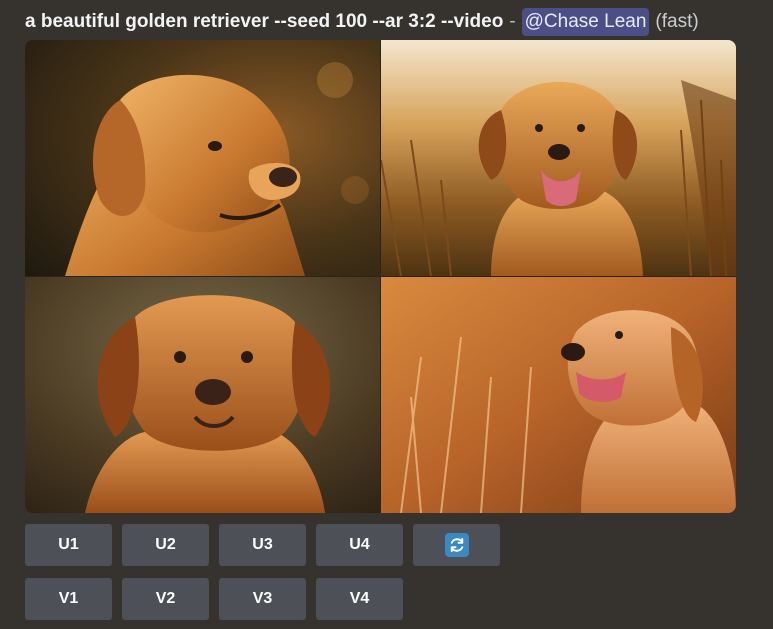 The image size is (773, 629). I want to click on u1-button: U1, so click(68, 545).